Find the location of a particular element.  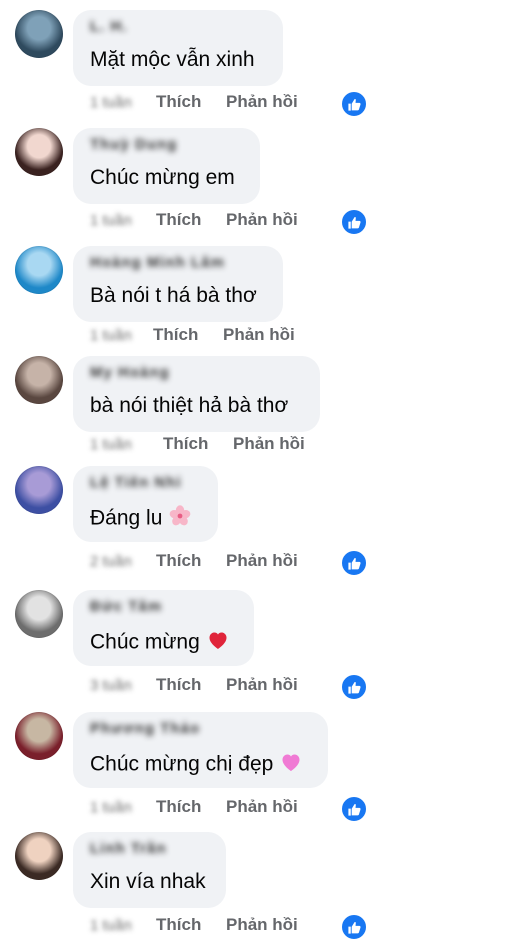

comment-actions: 1 tuầnThíchPhản hồi5 is located at coordinates (260, 222).